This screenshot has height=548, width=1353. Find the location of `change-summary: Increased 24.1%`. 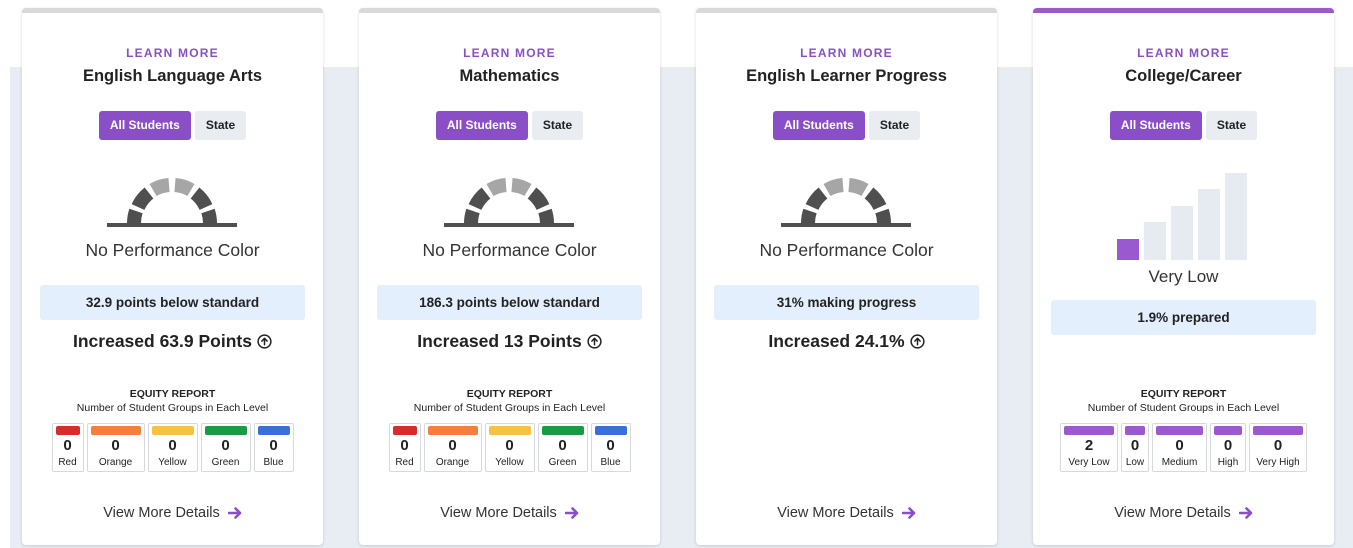

change-summary: Increased 24.1% is located at coordinates (846, 341).